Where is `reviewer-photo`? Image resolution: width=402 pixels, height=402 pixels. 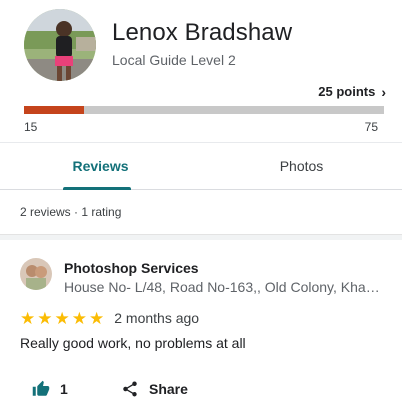 reviewer-photo is located at coordinates (36, 274).